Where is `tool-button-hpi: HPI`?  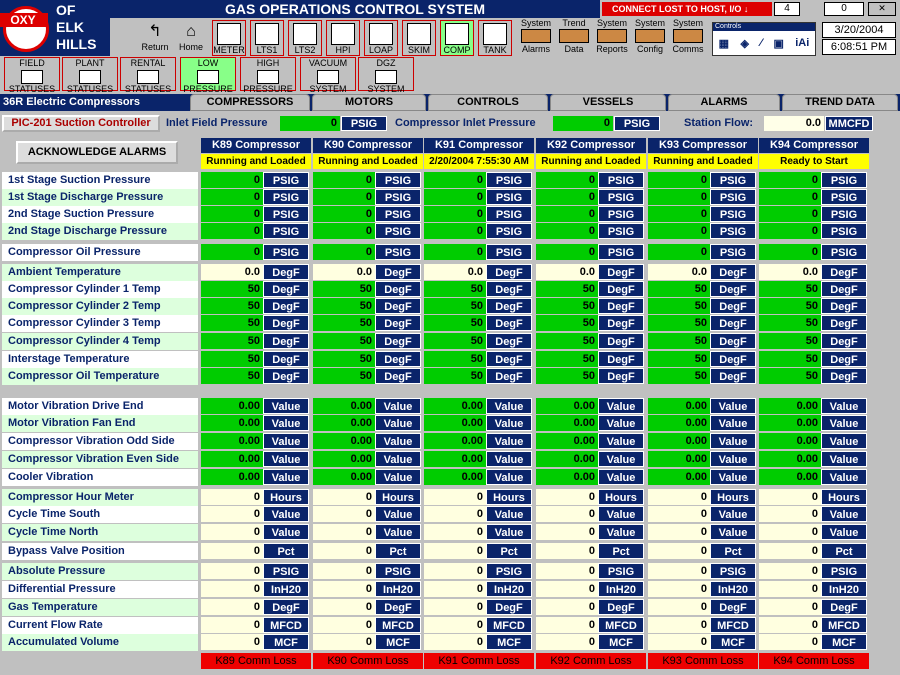
tool-button-hpi: HPI is located at coordinates (343, 38).